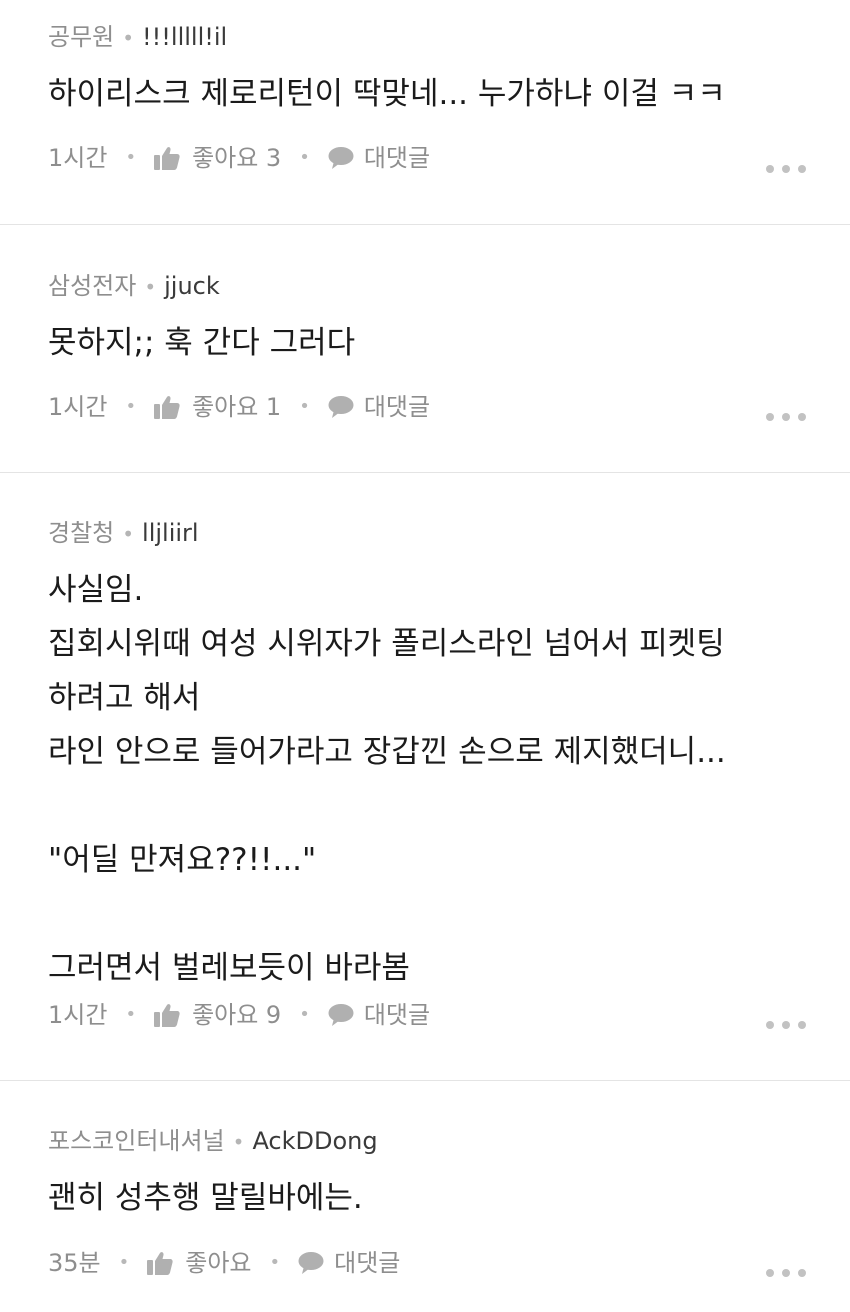 This screenshot has width=850, height=1312. Describe the element at coordinates (137, 37) in the screenshot. I see `comment-author-line: 공무원 • !!!lllll!il` at that location.